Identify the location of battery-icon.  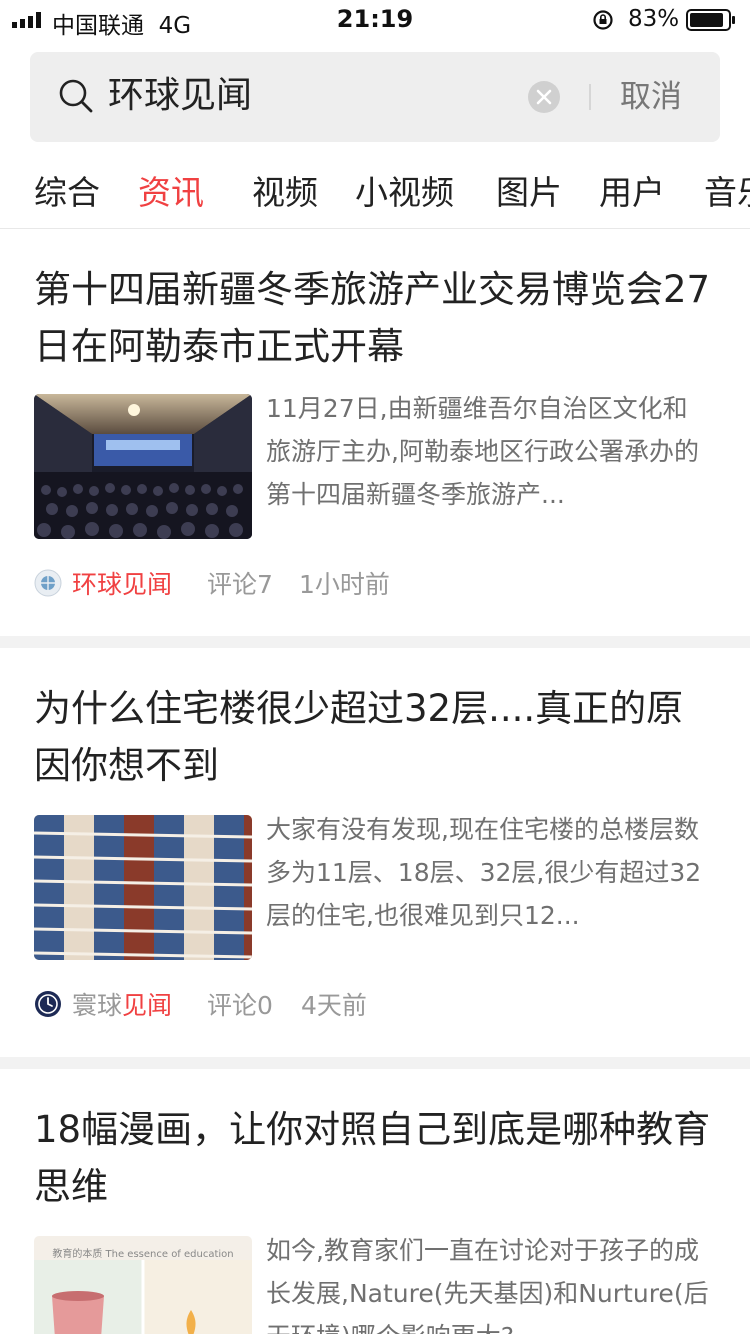
(710, 20).